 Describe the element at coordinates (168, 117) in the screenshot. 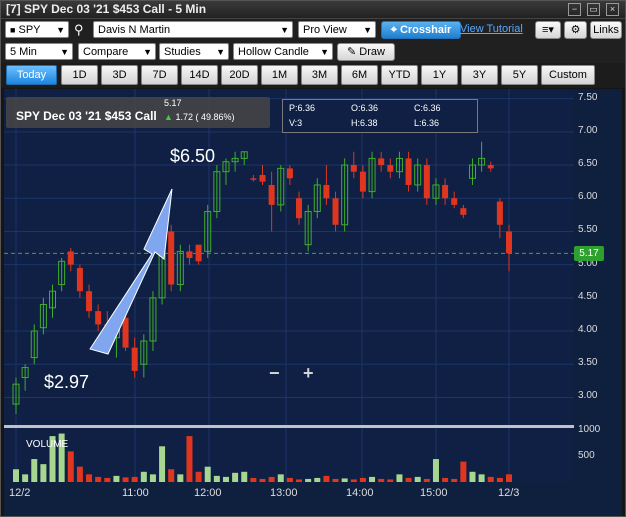

I see `up-arrow-icon: ▲` at that location.